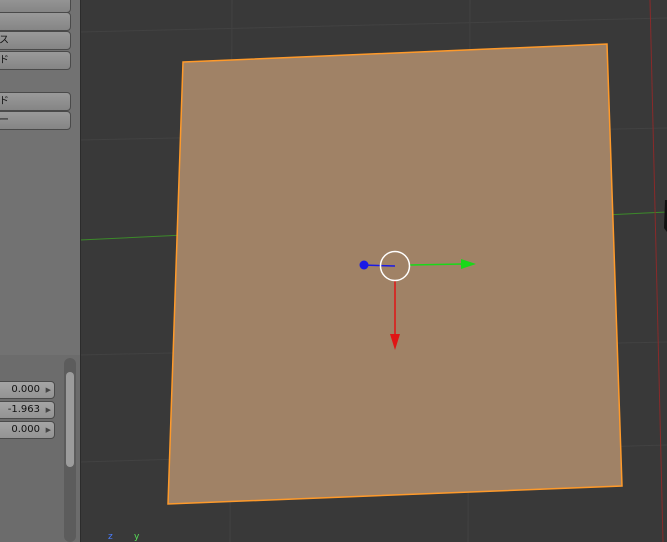 This screenshot has width=667, height=542. I want to click on floor-x-axis-line, so click(656, 271).